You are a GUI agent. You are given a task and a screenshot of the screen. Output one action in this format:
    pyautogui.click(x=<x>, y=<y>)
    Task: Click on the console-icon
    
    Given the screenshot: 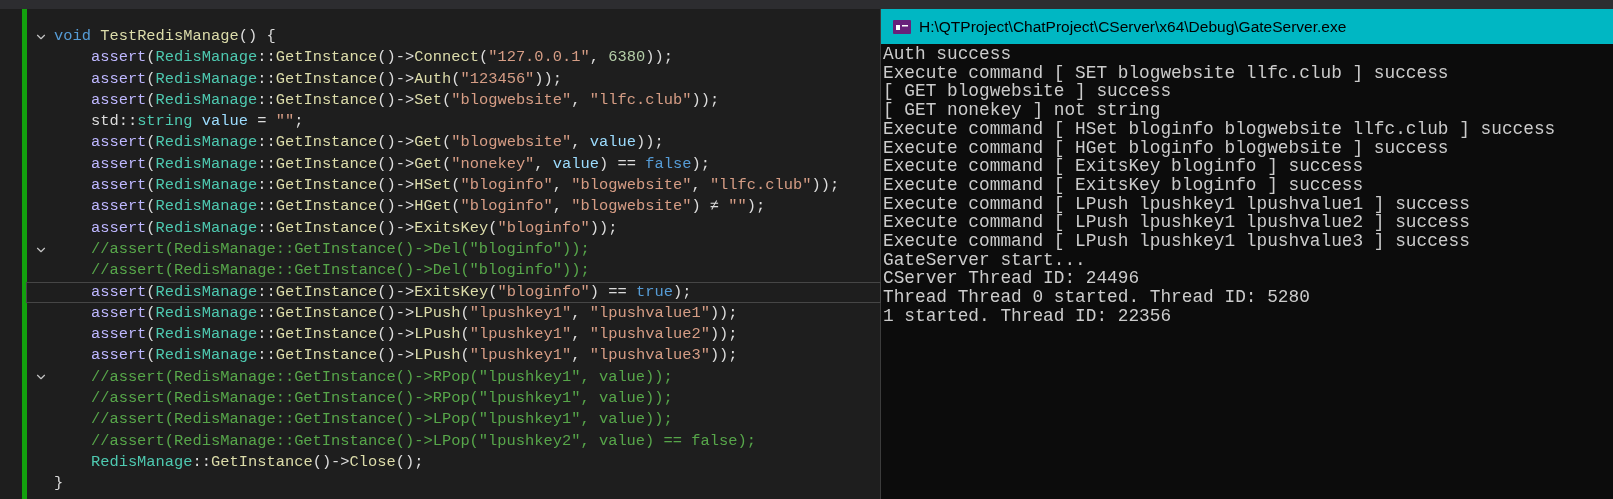 What is the action you would take?
    pyautogui.click(x=902, y=26)
    